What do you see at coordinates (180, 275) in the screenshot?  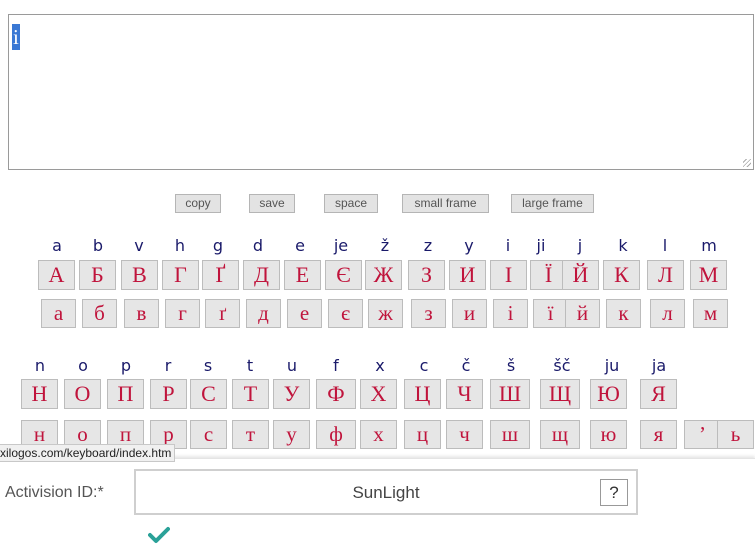 I see `key-upper-h: Г` at bounding box center [180, 275].